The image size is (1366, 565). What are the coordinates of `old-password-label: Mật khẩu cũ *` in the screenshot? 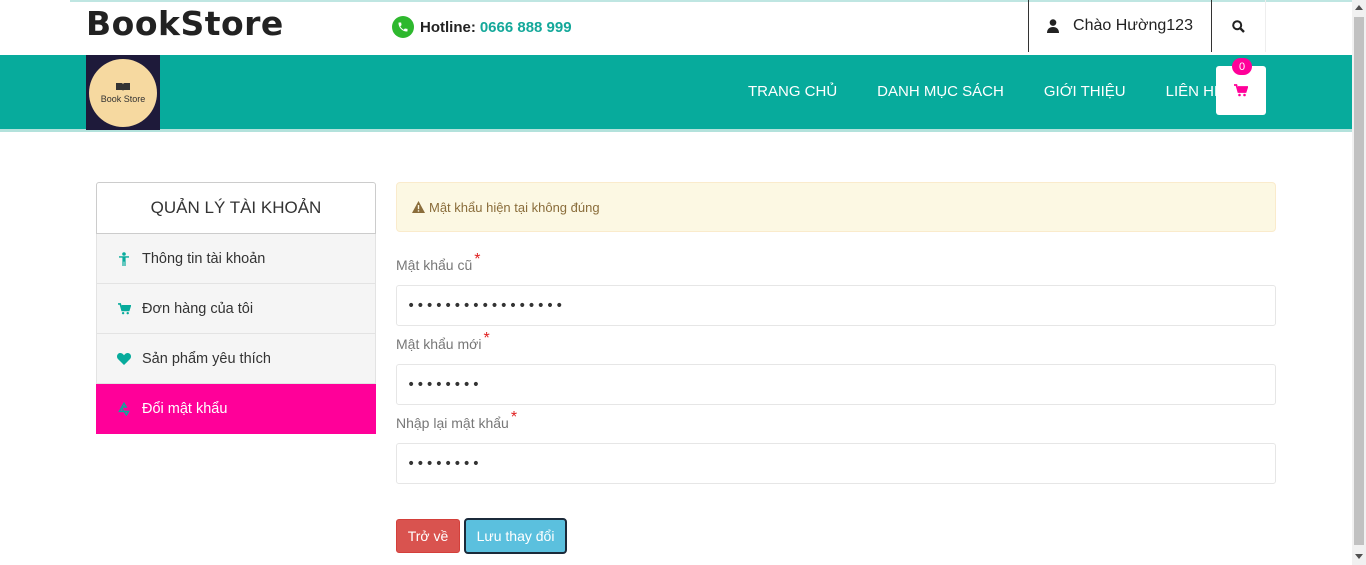 It's located at (438, 263).